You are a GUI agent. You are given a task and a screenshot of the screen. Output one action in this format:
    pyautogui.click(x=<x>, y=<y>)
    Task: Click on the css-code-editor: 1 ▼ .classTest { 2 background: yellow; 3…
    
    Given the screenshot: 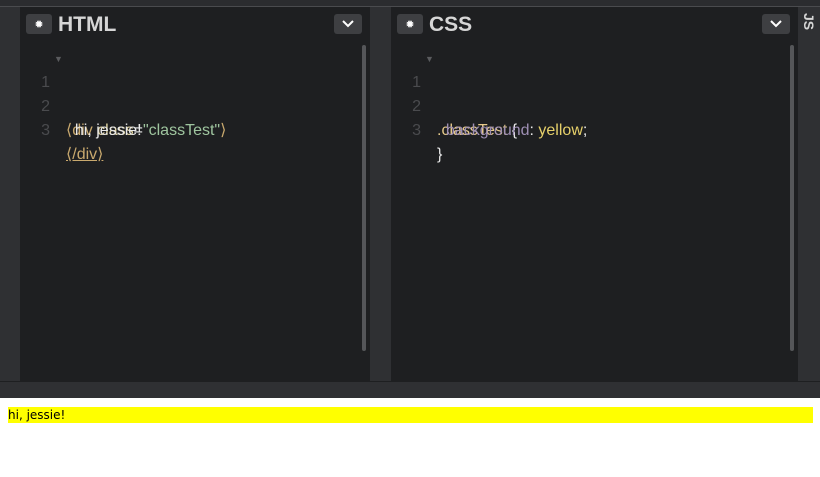 What is the action you would take?
    pyautogui.click(x=588, y=105)
    